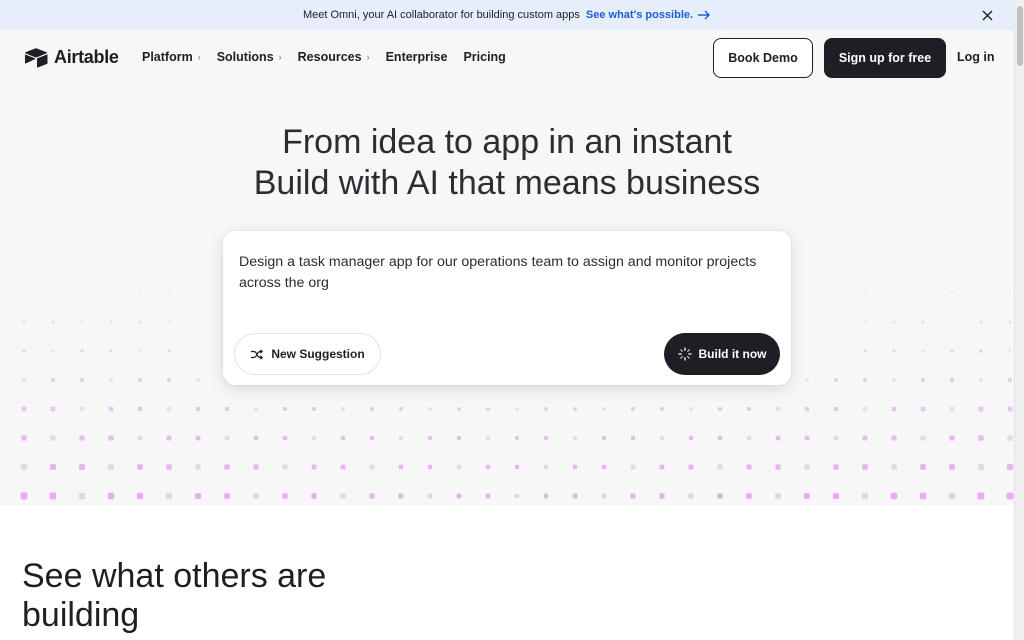 This screenshot has height=640, width=1024. I want to click on airtable-logo-icon, so click(36, 57).